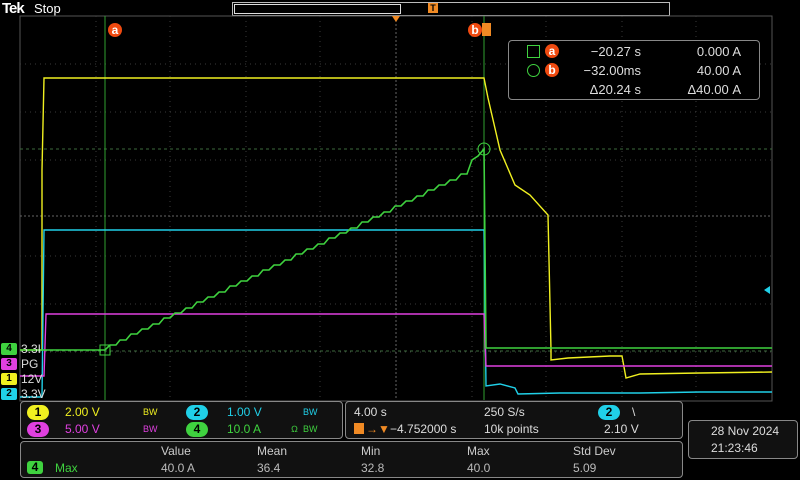  I want to click on cursor-b-time: −32.00ms, so click(612, 70).